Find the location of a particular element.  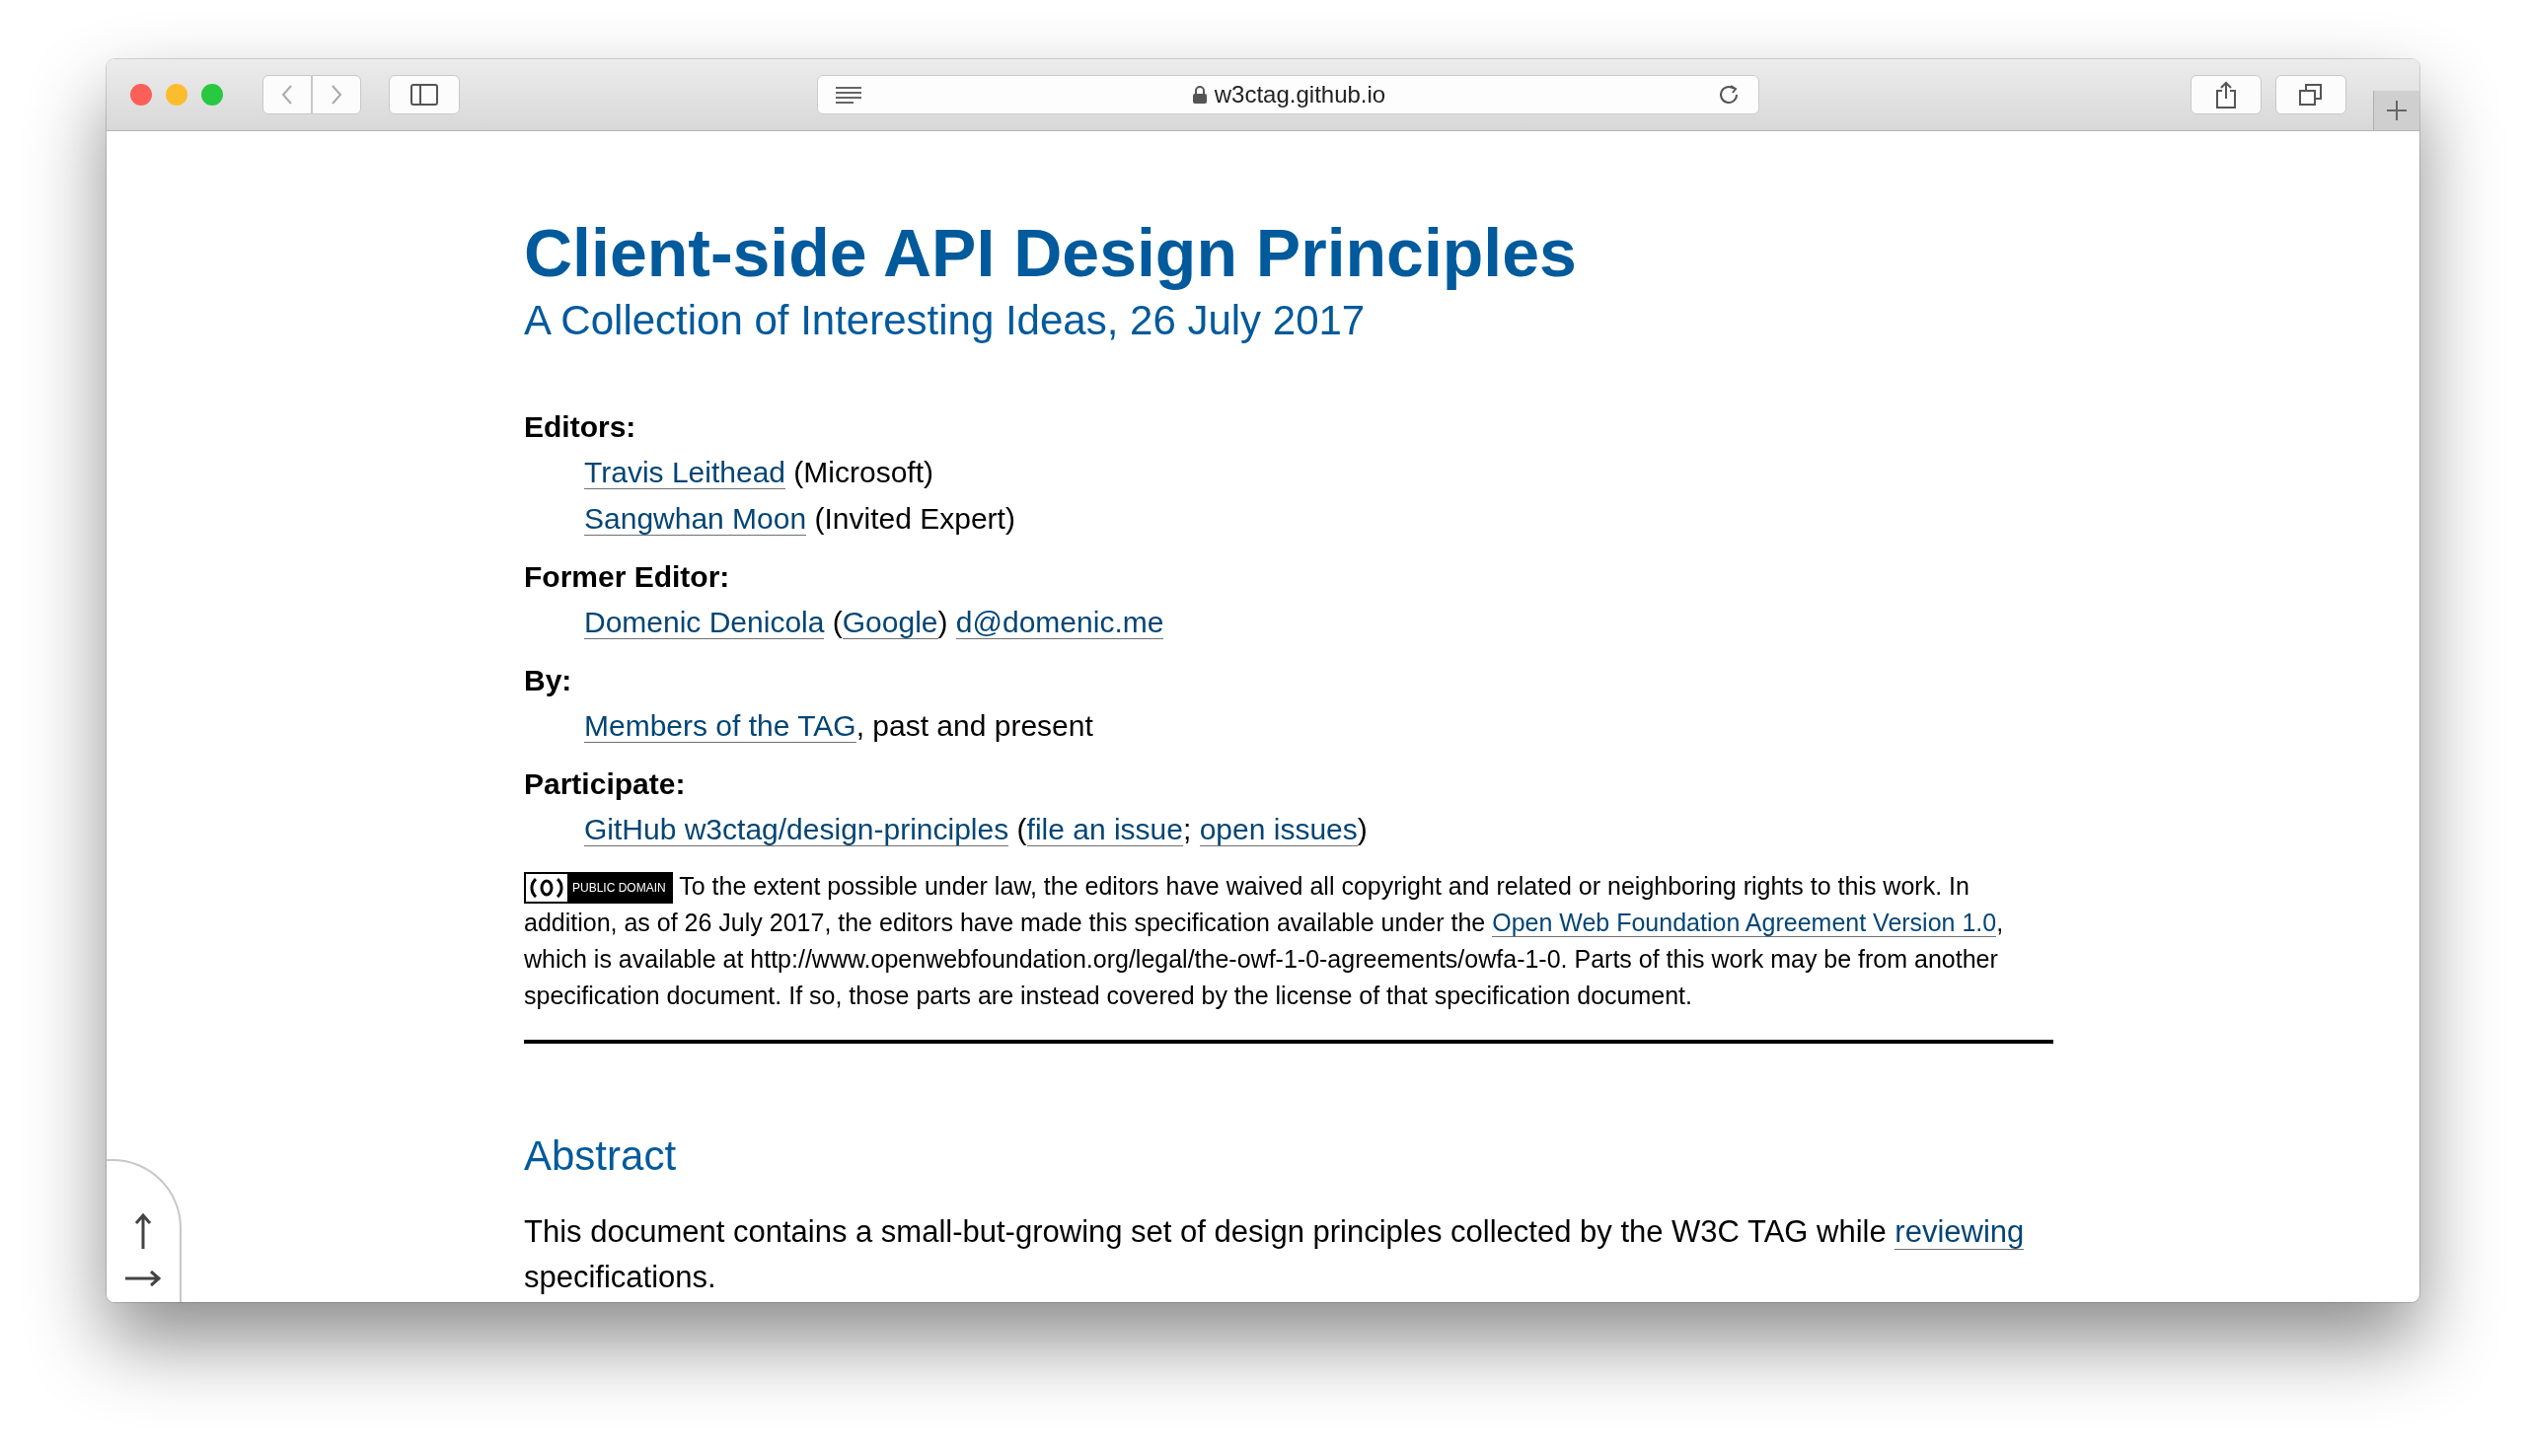

share-icon is located at coordinates (2226, 95).